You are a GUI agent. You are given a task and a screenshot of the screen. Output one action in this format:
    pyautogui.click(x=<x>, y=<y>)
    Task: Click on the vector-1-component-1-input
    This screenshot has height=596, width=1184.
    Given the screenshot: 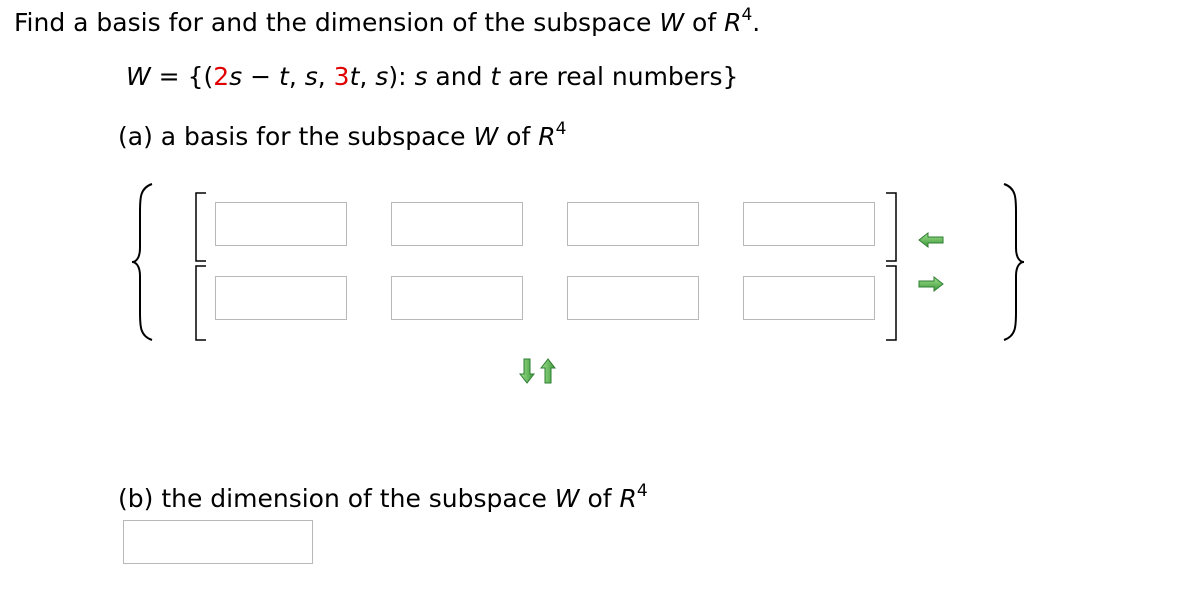 What is the action you would take?
    pyautogui.click(x=281, y=224)
    